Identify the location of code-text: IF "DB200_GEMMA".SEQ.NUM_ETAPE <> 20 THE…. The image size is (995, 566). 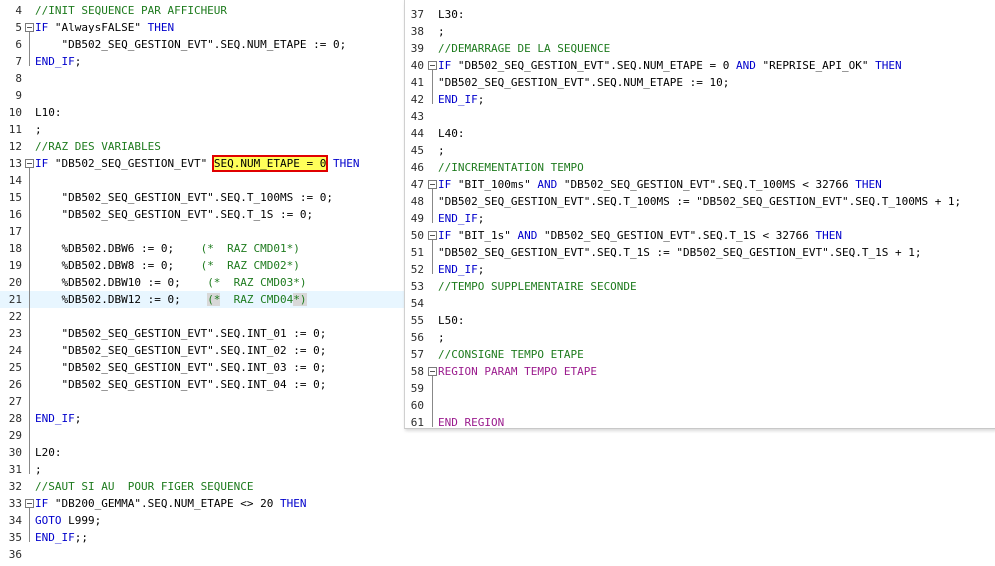
(171, 503).